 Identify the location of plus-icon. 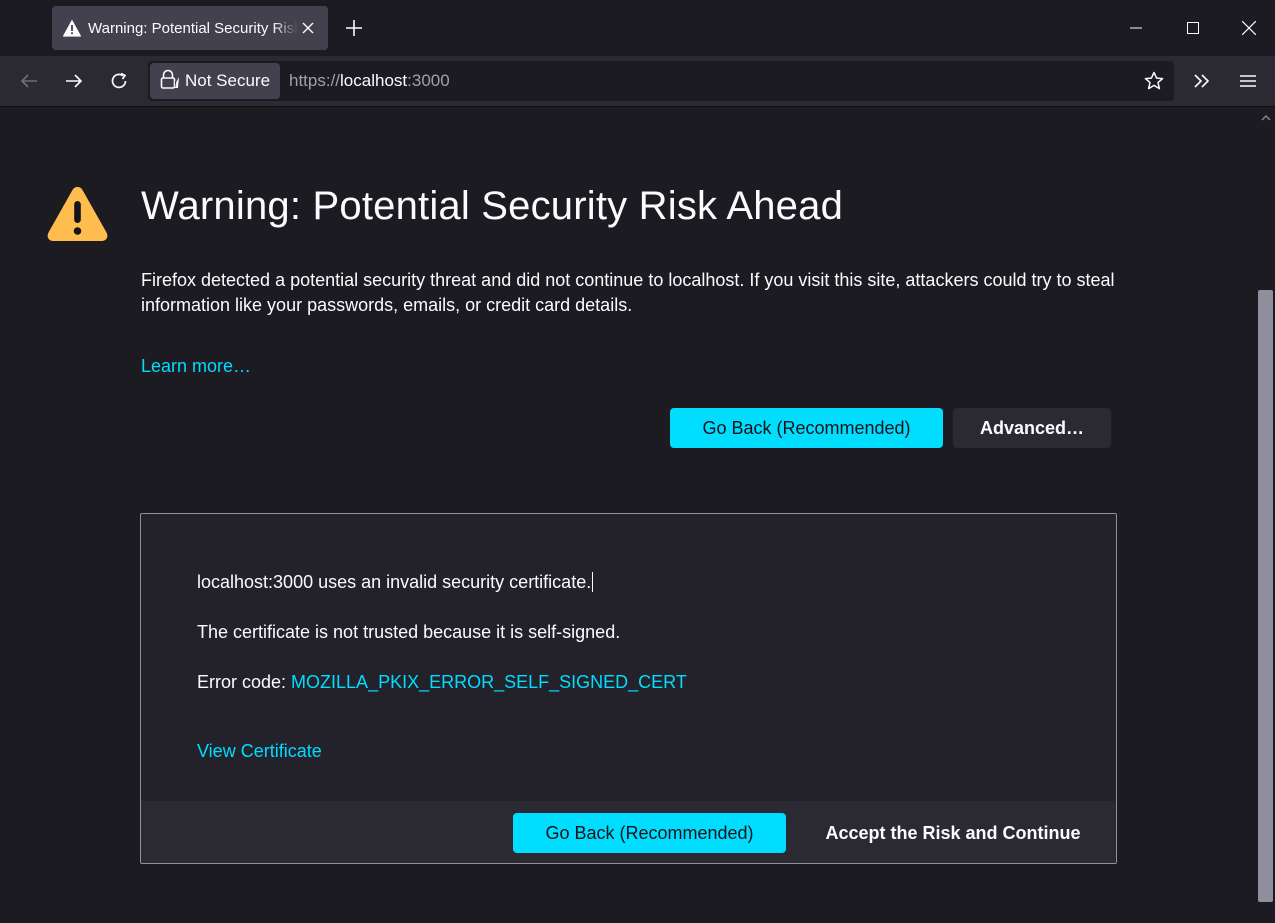
(354, 28).